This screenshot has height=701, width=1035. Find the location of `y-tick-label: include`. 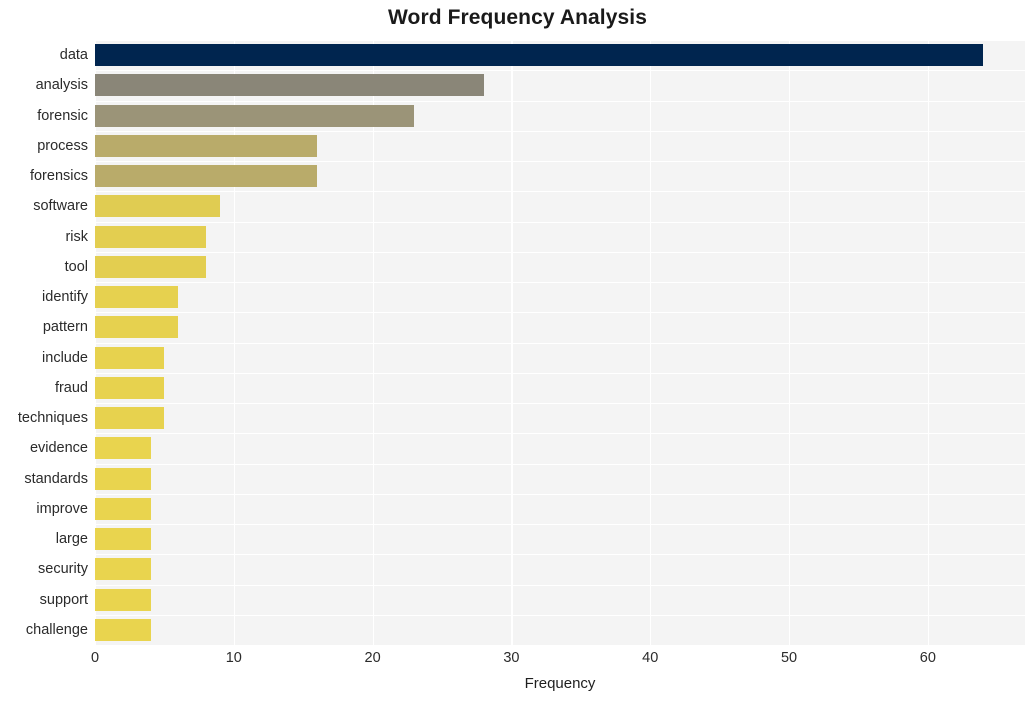

y-tick-label: include is located at coordinates (65, 357).